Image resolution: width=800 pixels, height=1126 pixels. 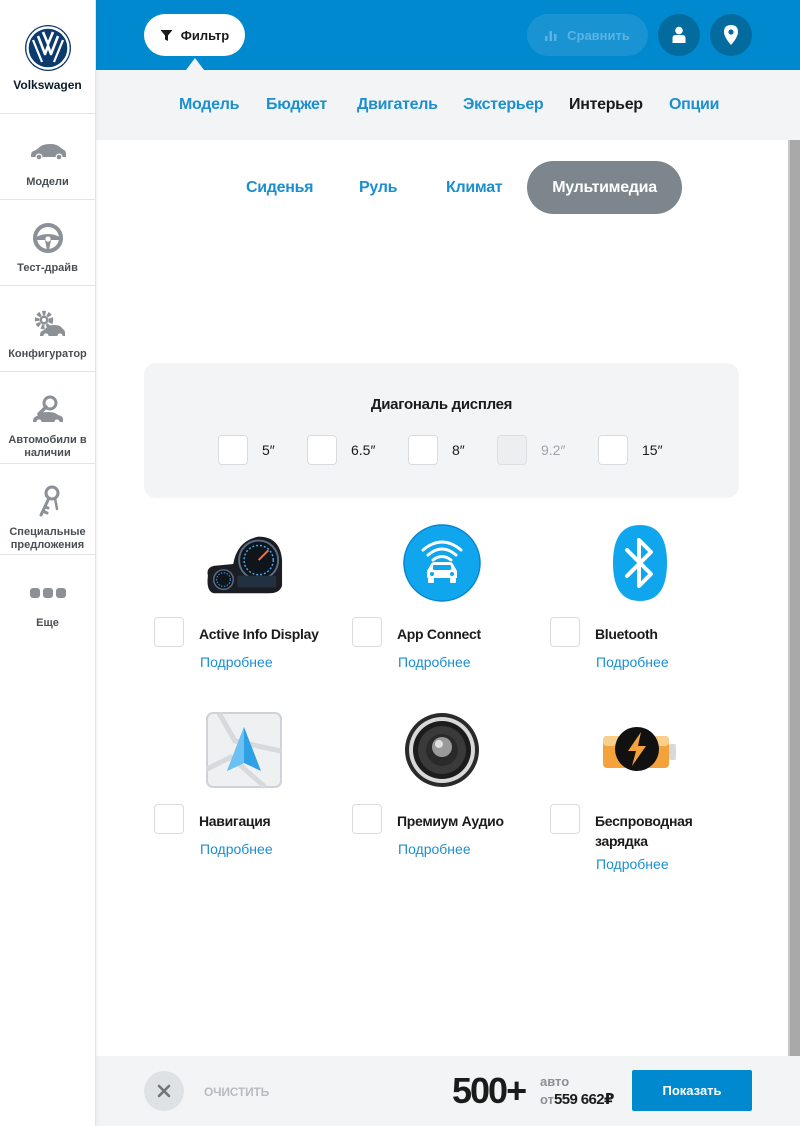 I want to click on sidebar-item-label: Автомобили в наличии, so click(x=47, y=446).